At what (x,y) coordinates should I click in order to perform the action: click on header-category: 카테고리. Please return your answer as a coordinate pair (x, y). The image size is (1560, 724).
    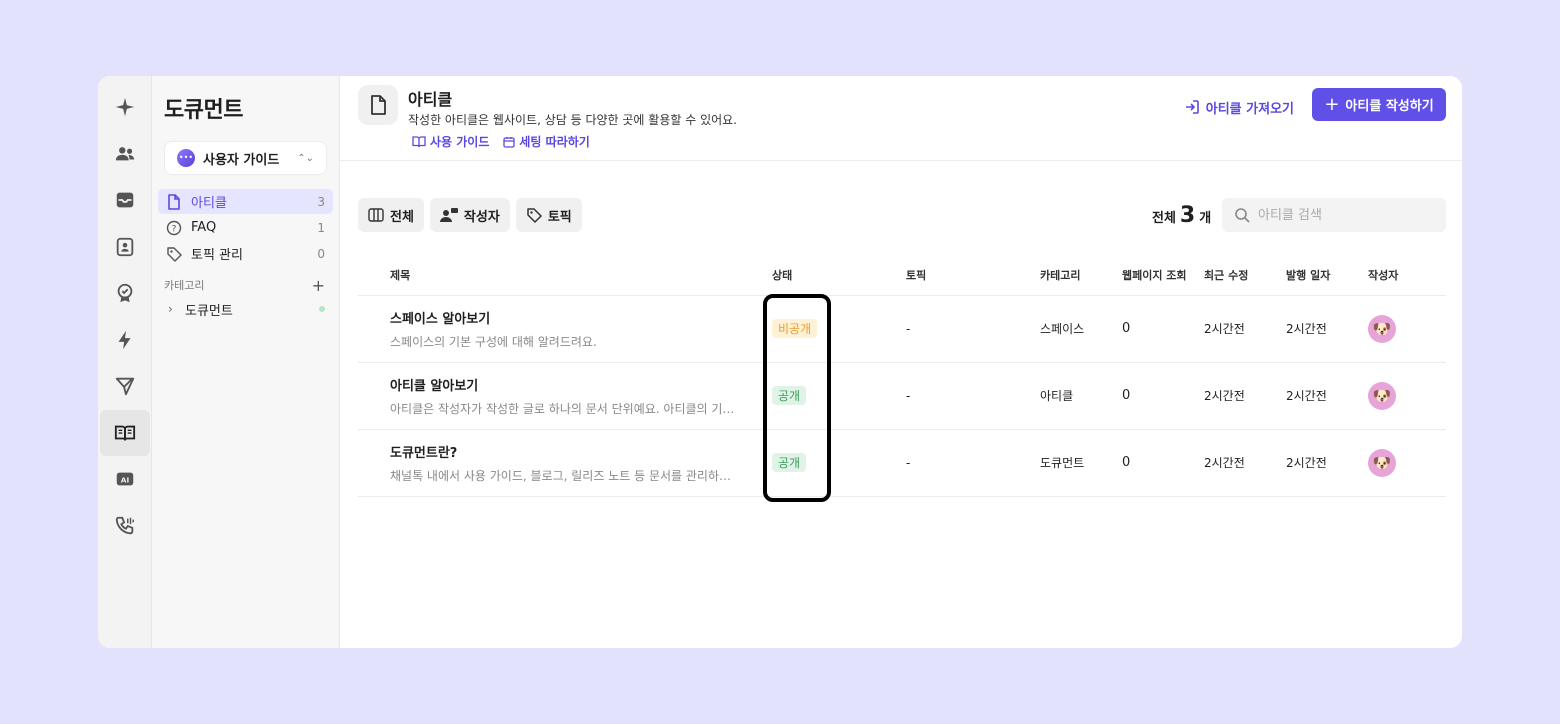
    Looking at the image, I should click on (1081, 276).